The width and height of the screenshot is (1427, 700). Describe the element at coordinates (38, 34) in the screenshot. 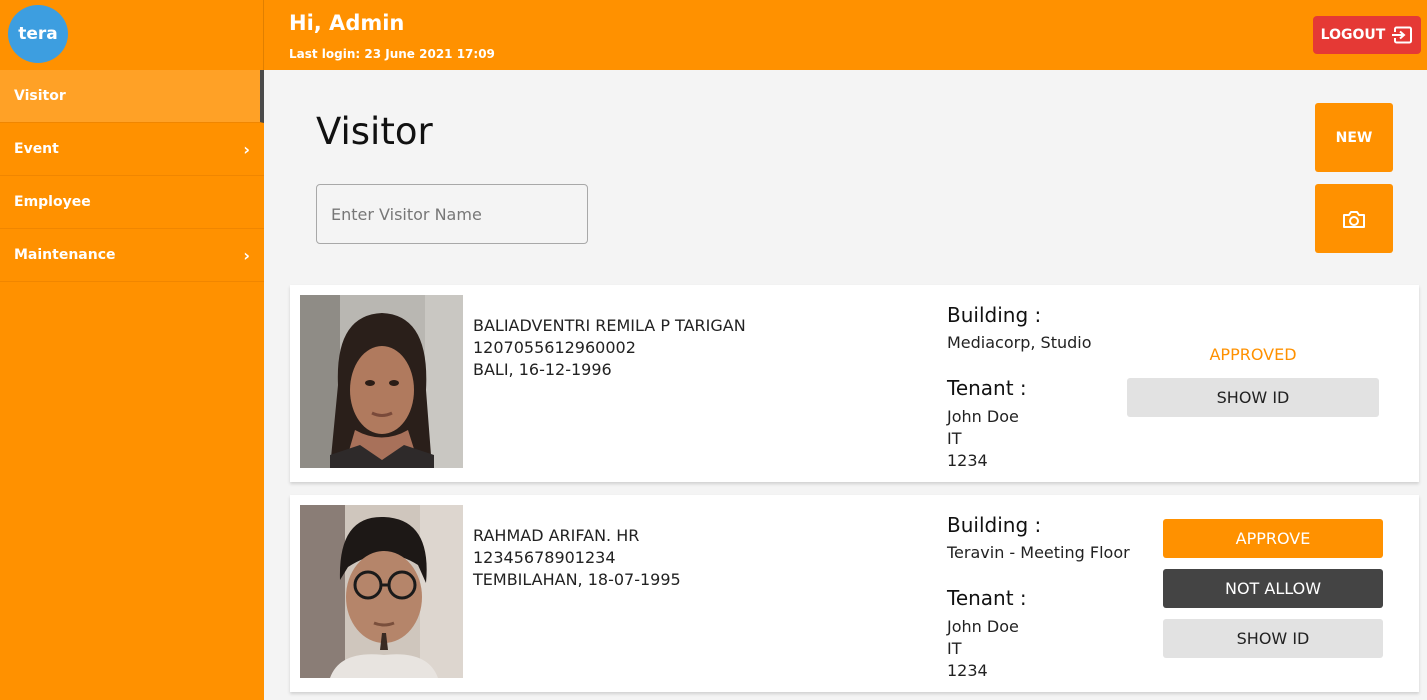

I see `tera-logo: tera` at that location.